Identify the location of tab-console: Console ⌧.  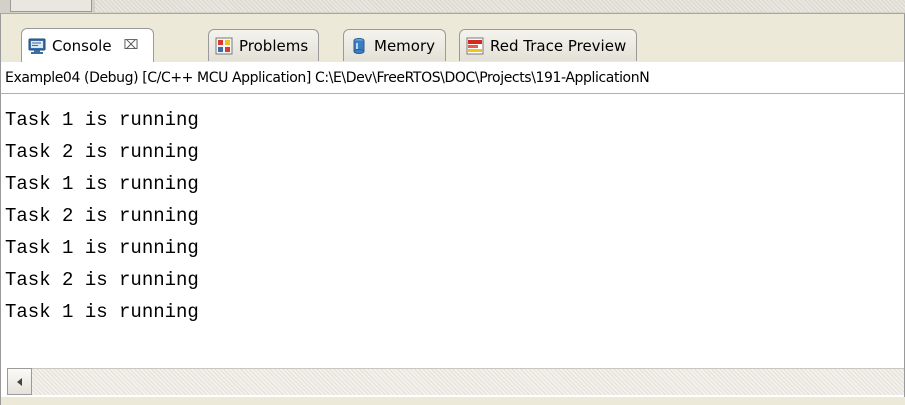
(87, 45).